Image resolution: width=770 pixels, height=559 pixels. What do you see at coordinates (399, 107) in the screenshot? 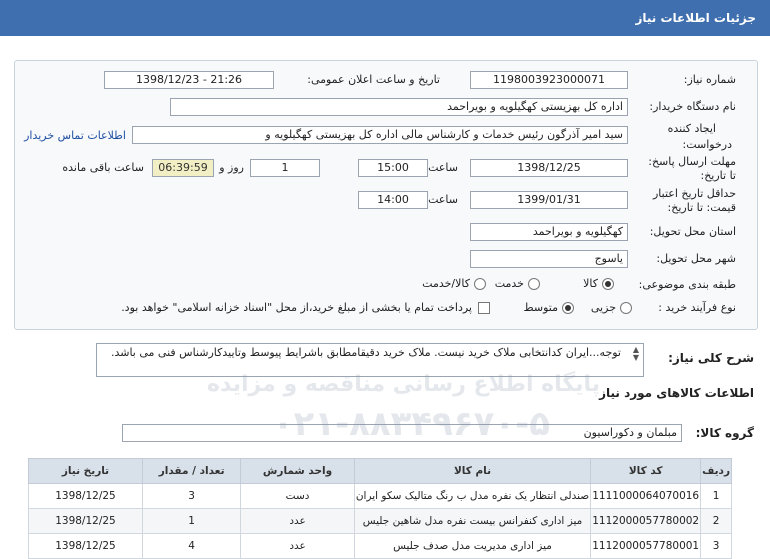
I see `buyer-field: اداره کل بهزیستی کهگیلویه و بویراحمد` at bounding box center [399, 107].